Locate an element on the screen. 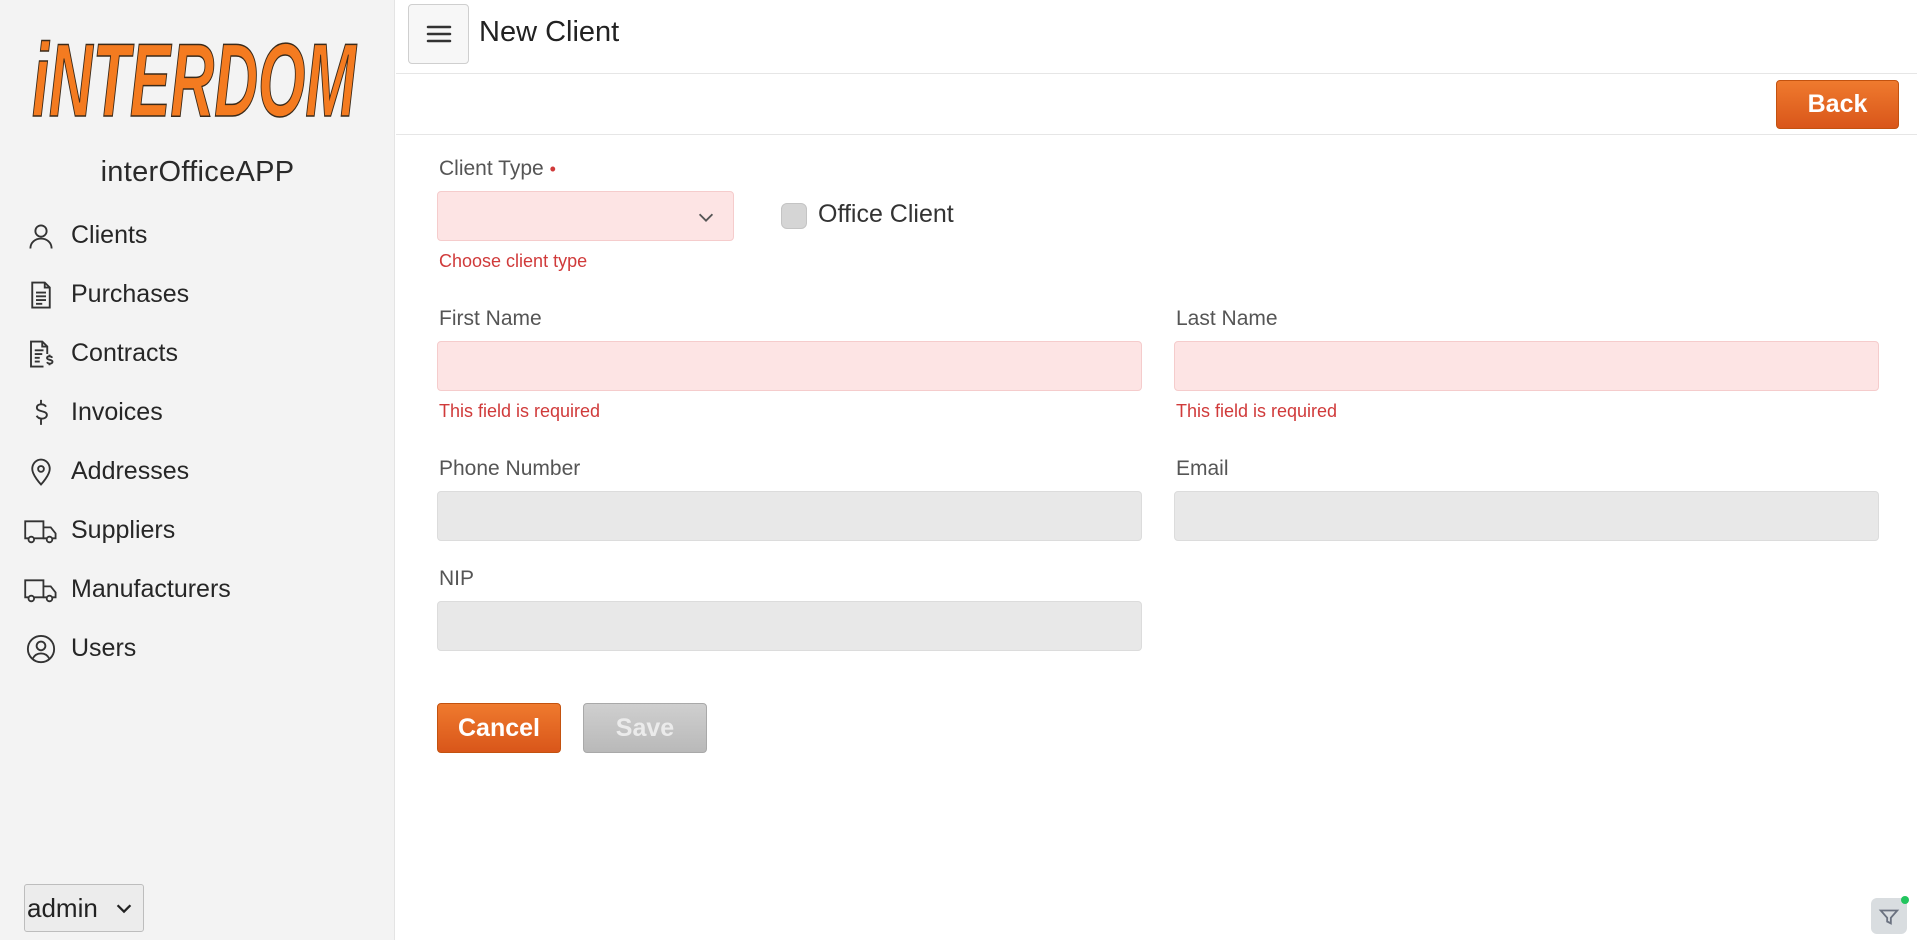  sidebar-item-suppliers: Suppliers is located at coordinates (197, 530).